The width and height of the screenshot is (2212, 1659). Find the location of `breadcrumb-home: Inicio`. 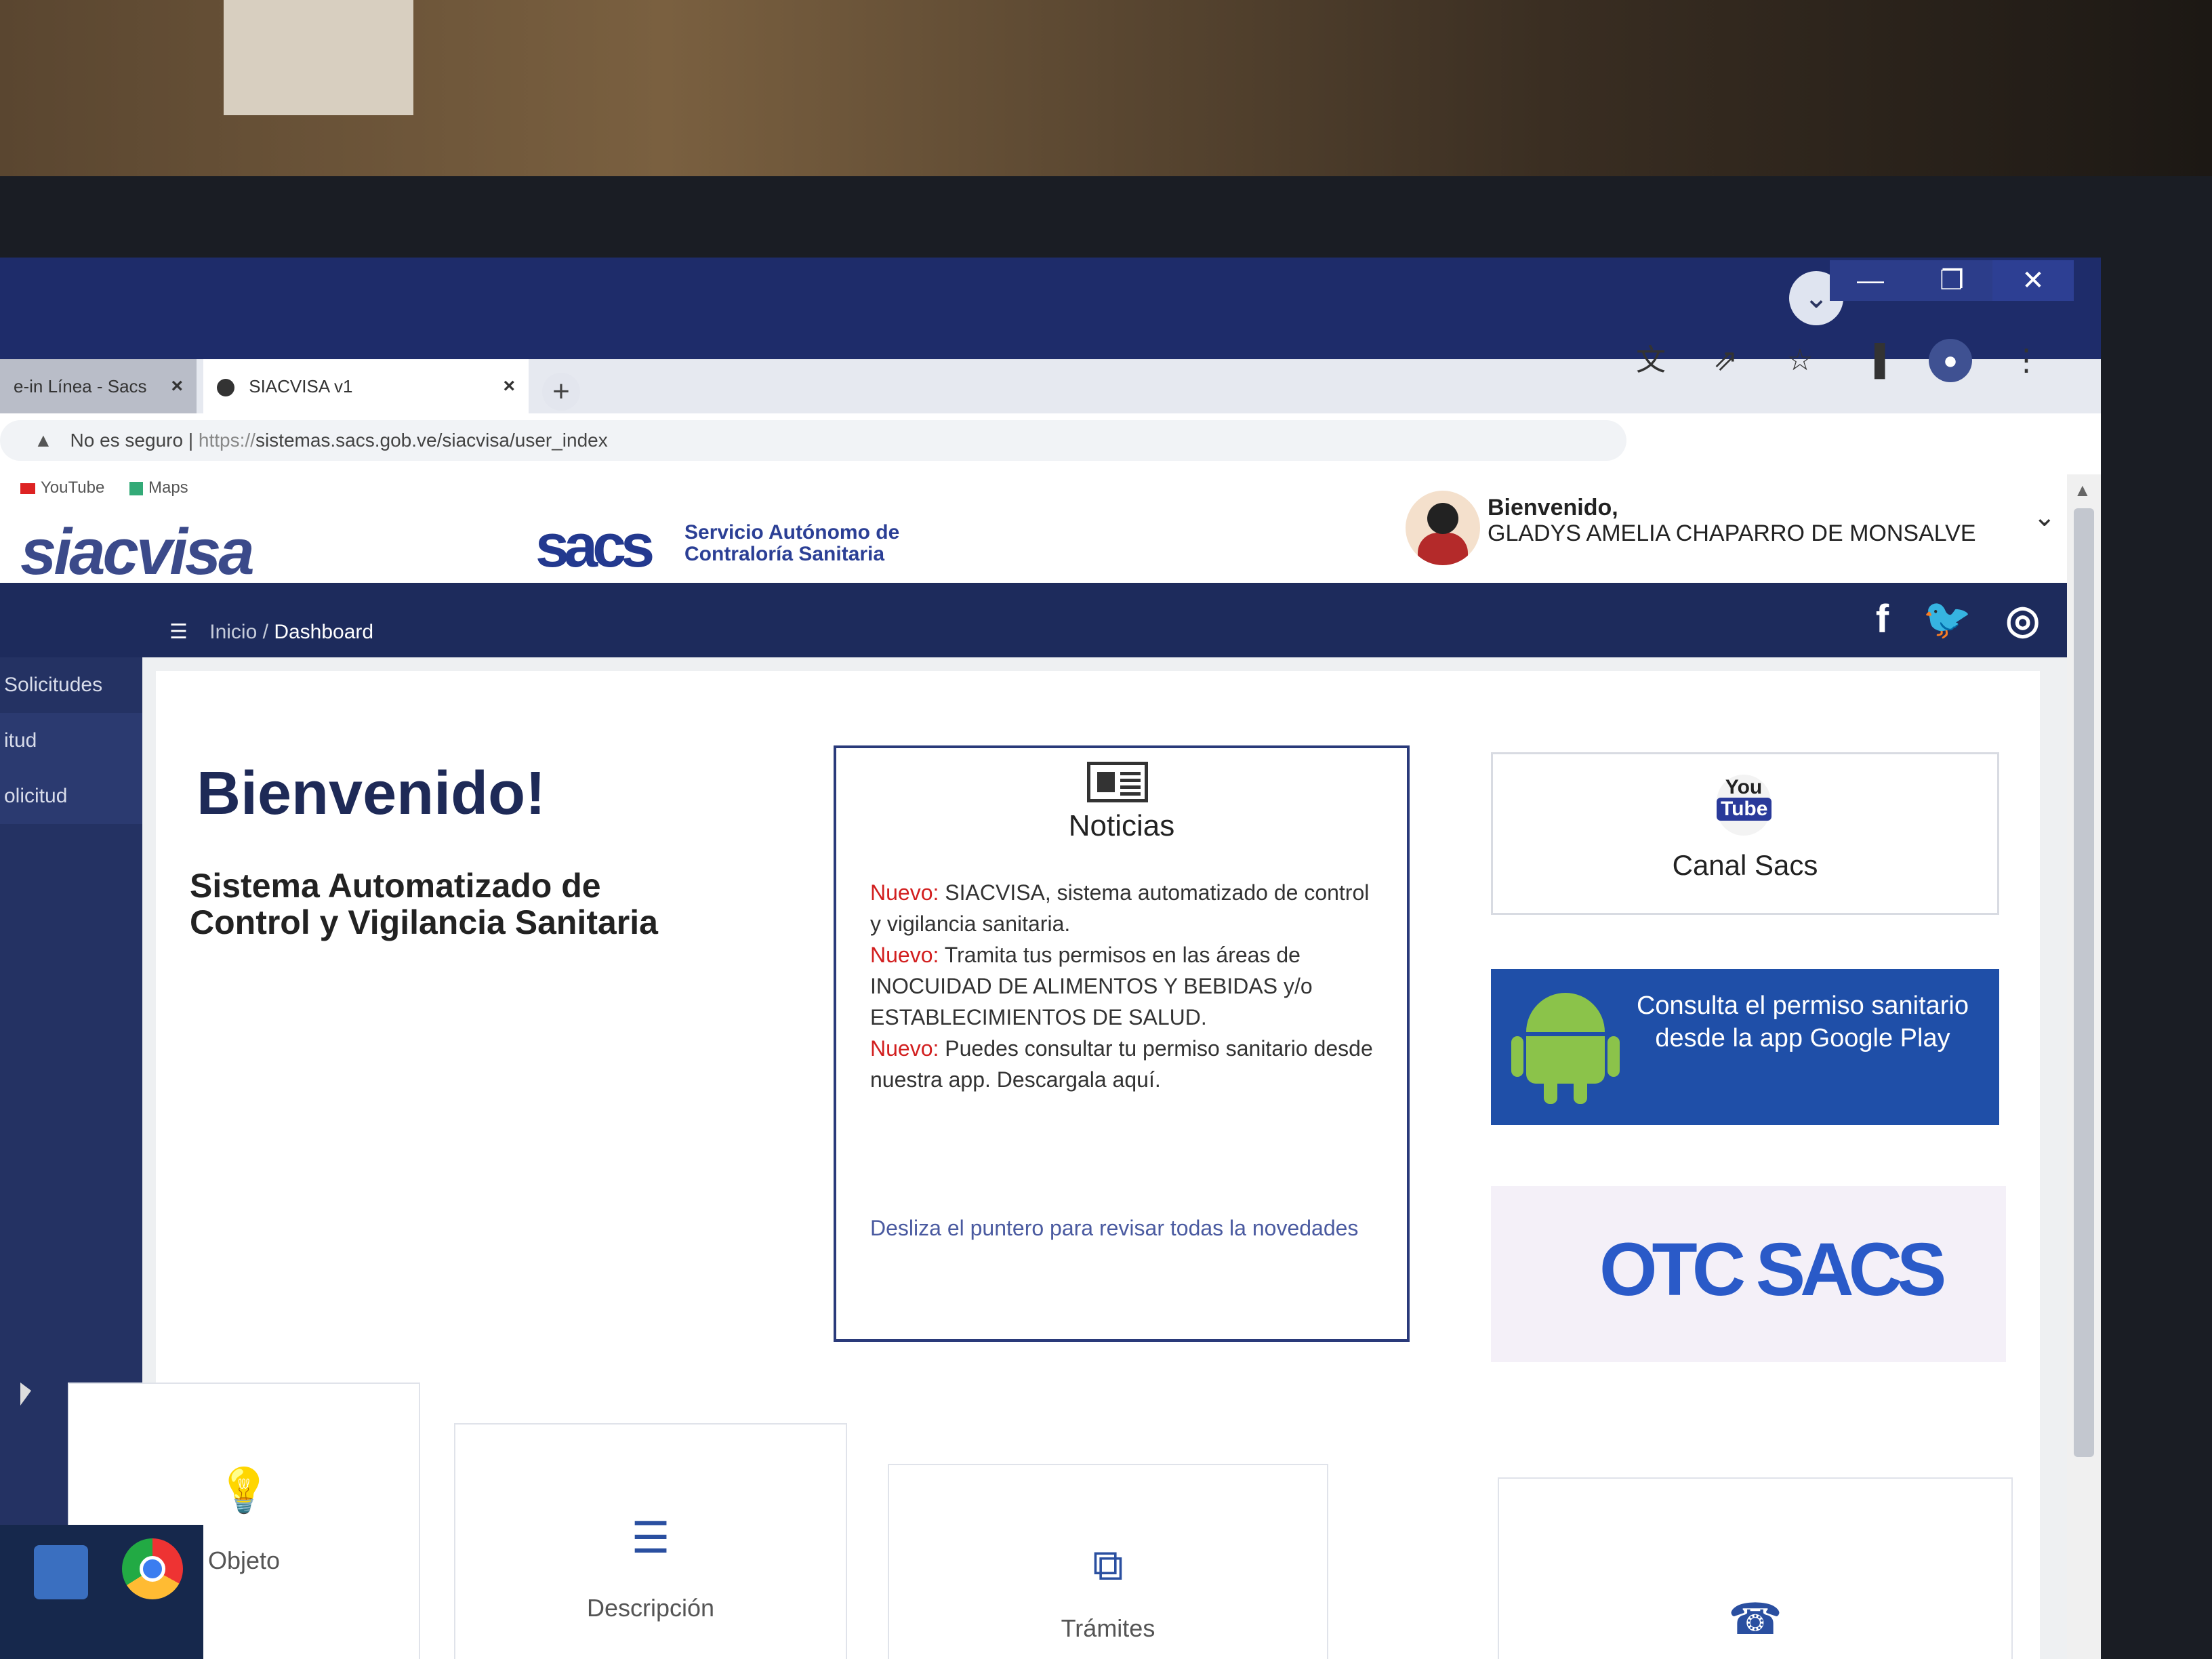

breadcrumb-home: Inicio is located at coordinates (233, 632).